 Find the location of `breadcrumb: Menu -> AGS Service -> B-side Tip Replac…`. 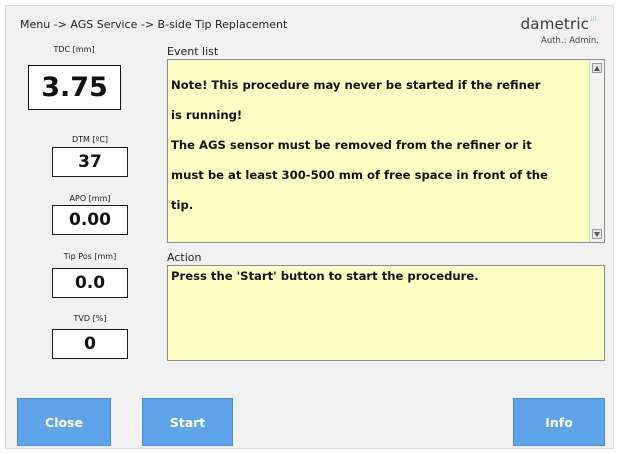

breadcrumb: Menu -> AGS Service -> B-side Tip Replac… is located at coordinates (154, 24).